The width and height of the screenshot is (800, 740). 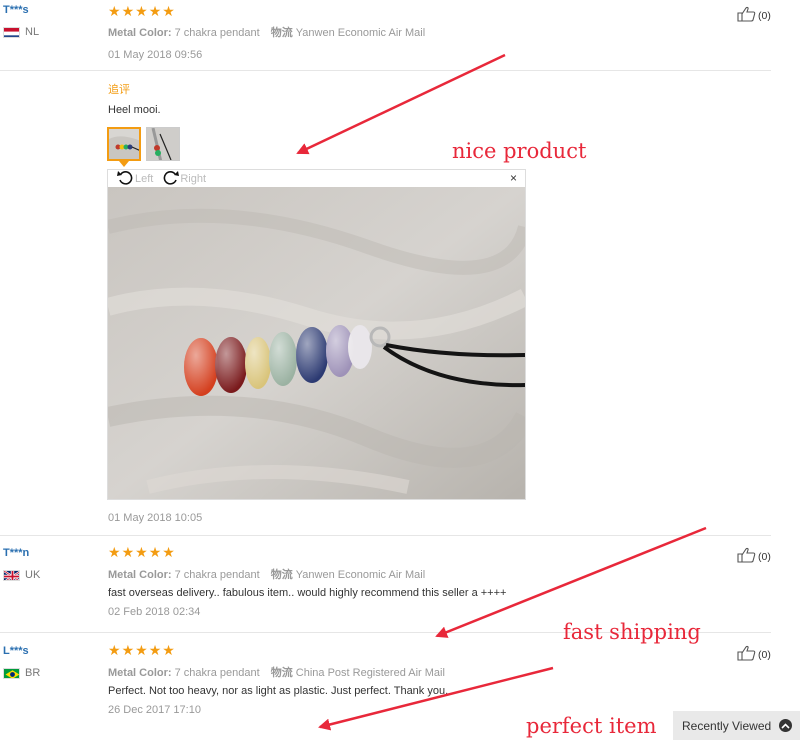 I want to click on annotation-text: perfect item, so click(x=591, y=726).